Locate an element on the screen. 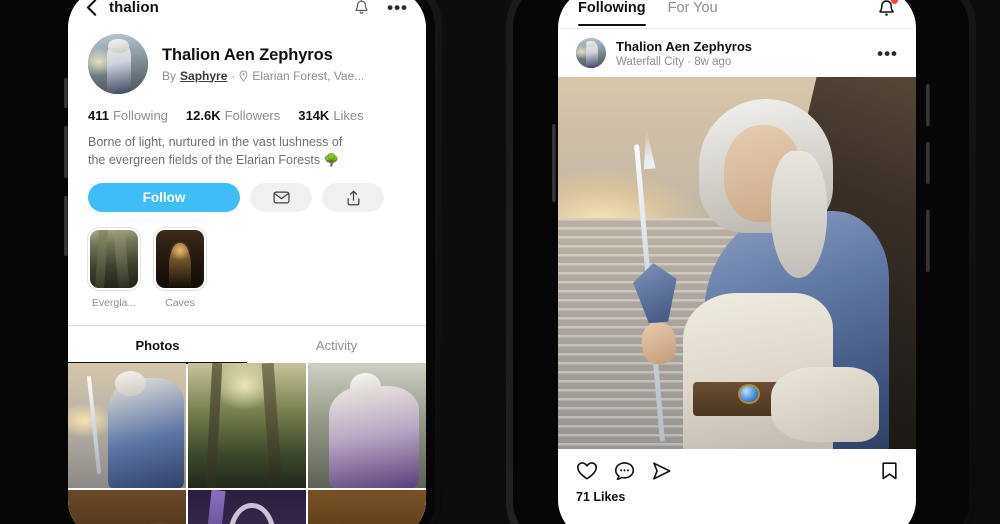 This screenshot has width=1000, height=524. profile-tab-bar: Photos Activity is located at coordinates (247, 345).